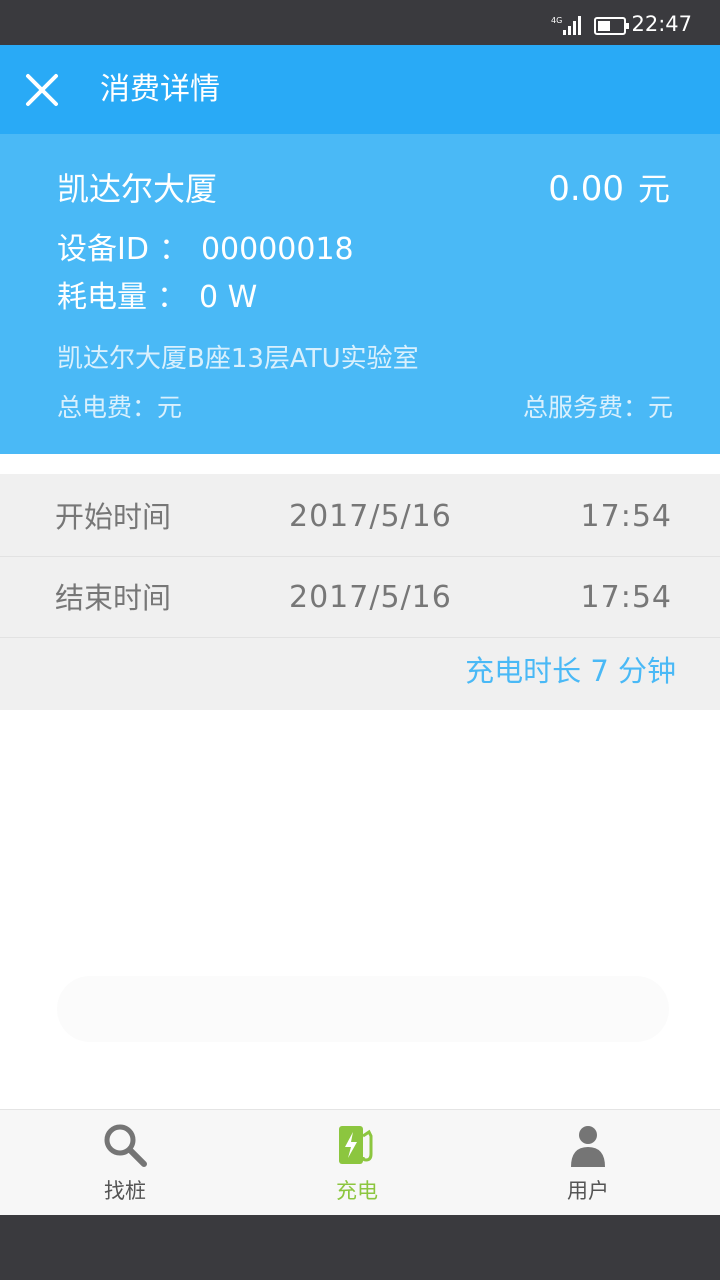  I want to click on end-time-row: 结束时间 2017/5/16 17:54, so click(360, 597).